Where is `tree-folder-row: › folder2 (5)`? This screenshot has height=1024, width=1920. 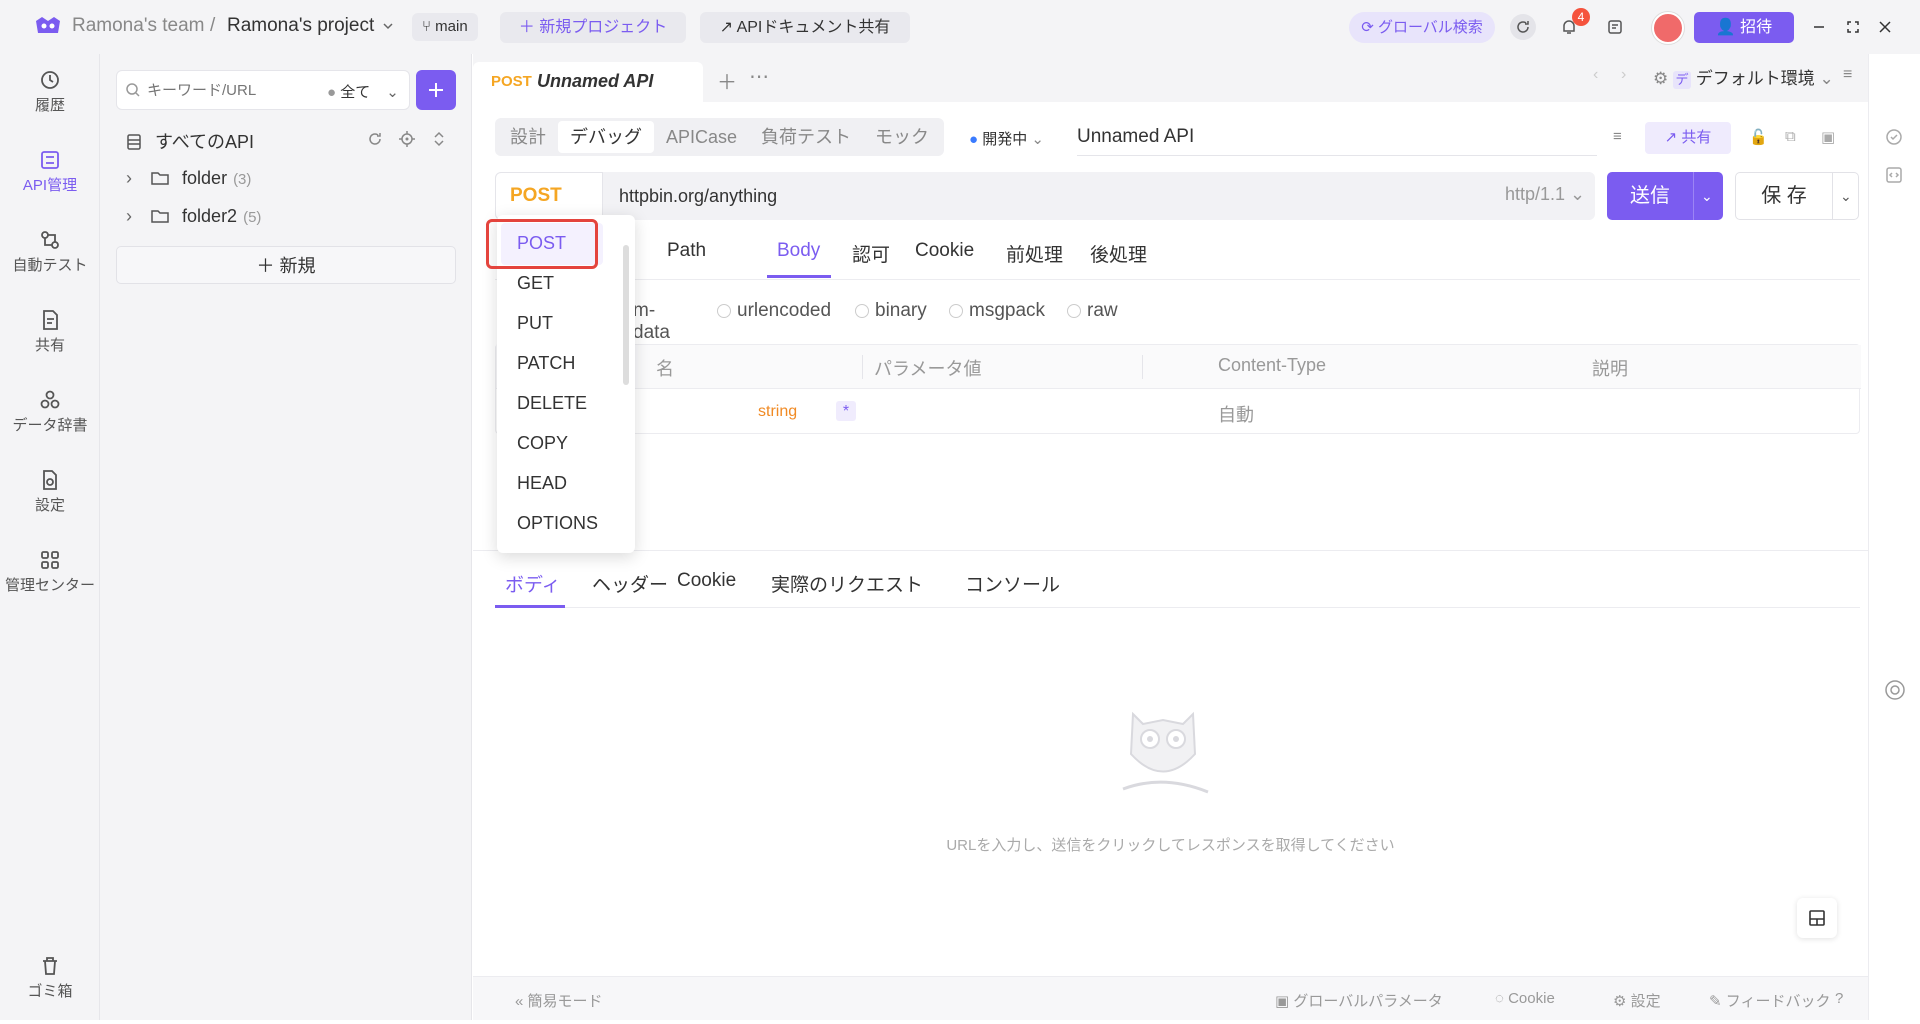 tree-folder-row: › folder2 (5) is located at coordinates (193, 216).